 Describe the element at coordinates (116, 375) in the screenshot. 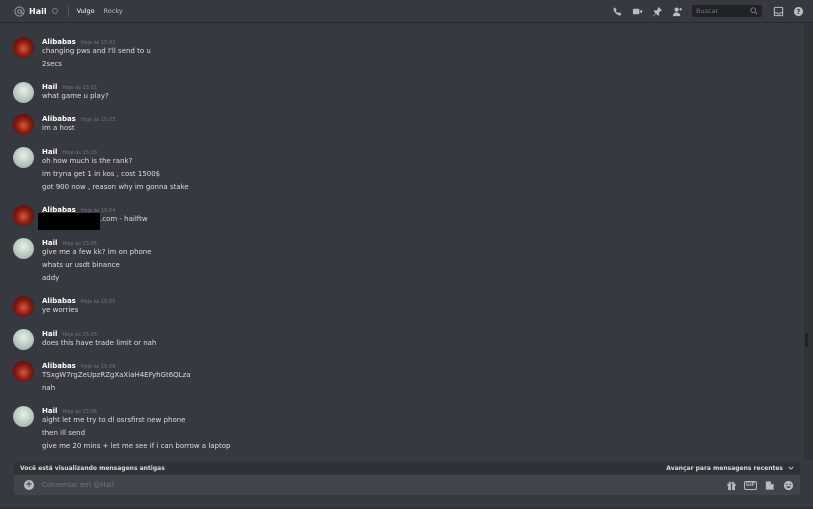

I see `message-text: TSxgW7rgZeUpzRZgXaXiaH4EFyhGt6QLza` at that location.